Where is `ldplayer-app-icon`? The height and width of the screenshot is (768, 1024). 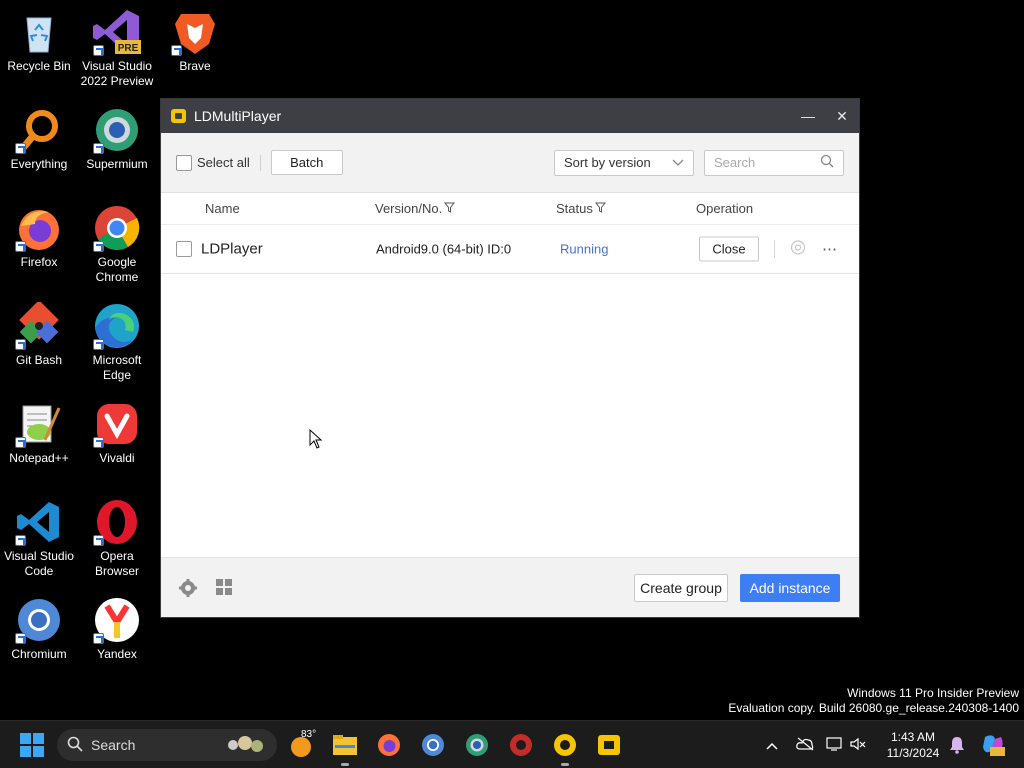
ldplayer-app-icon is located at coordinates (178, 116).